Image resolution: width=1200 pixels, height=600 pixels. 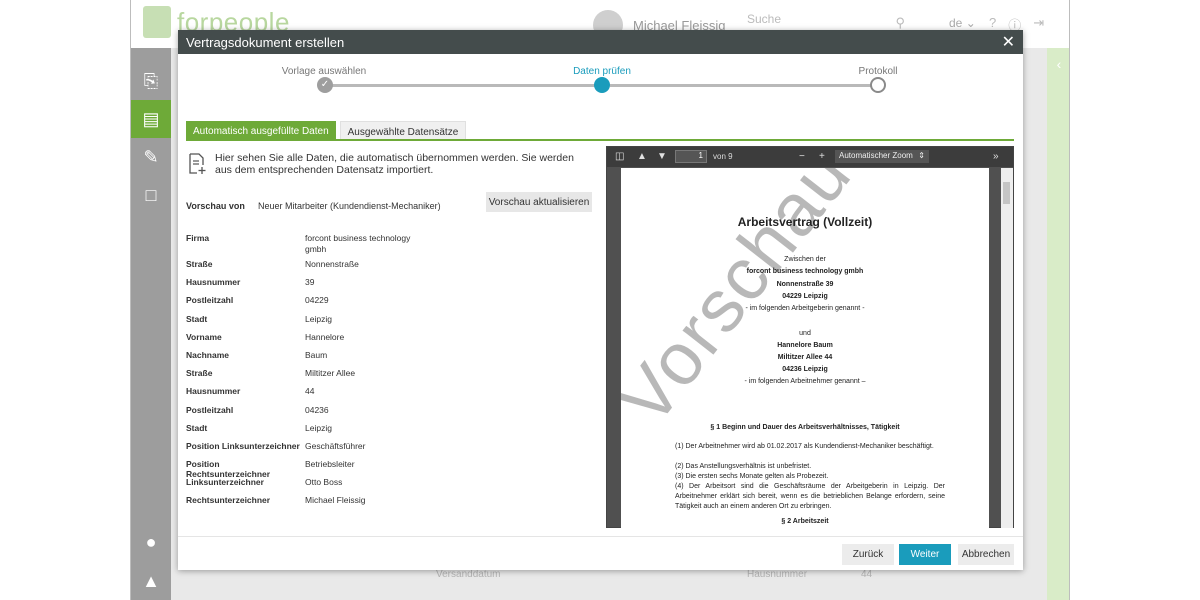 What do you see at coordinates (317, 300) in the screenshot?
I see `field-value: 04229` at bounding box center [317, 300].